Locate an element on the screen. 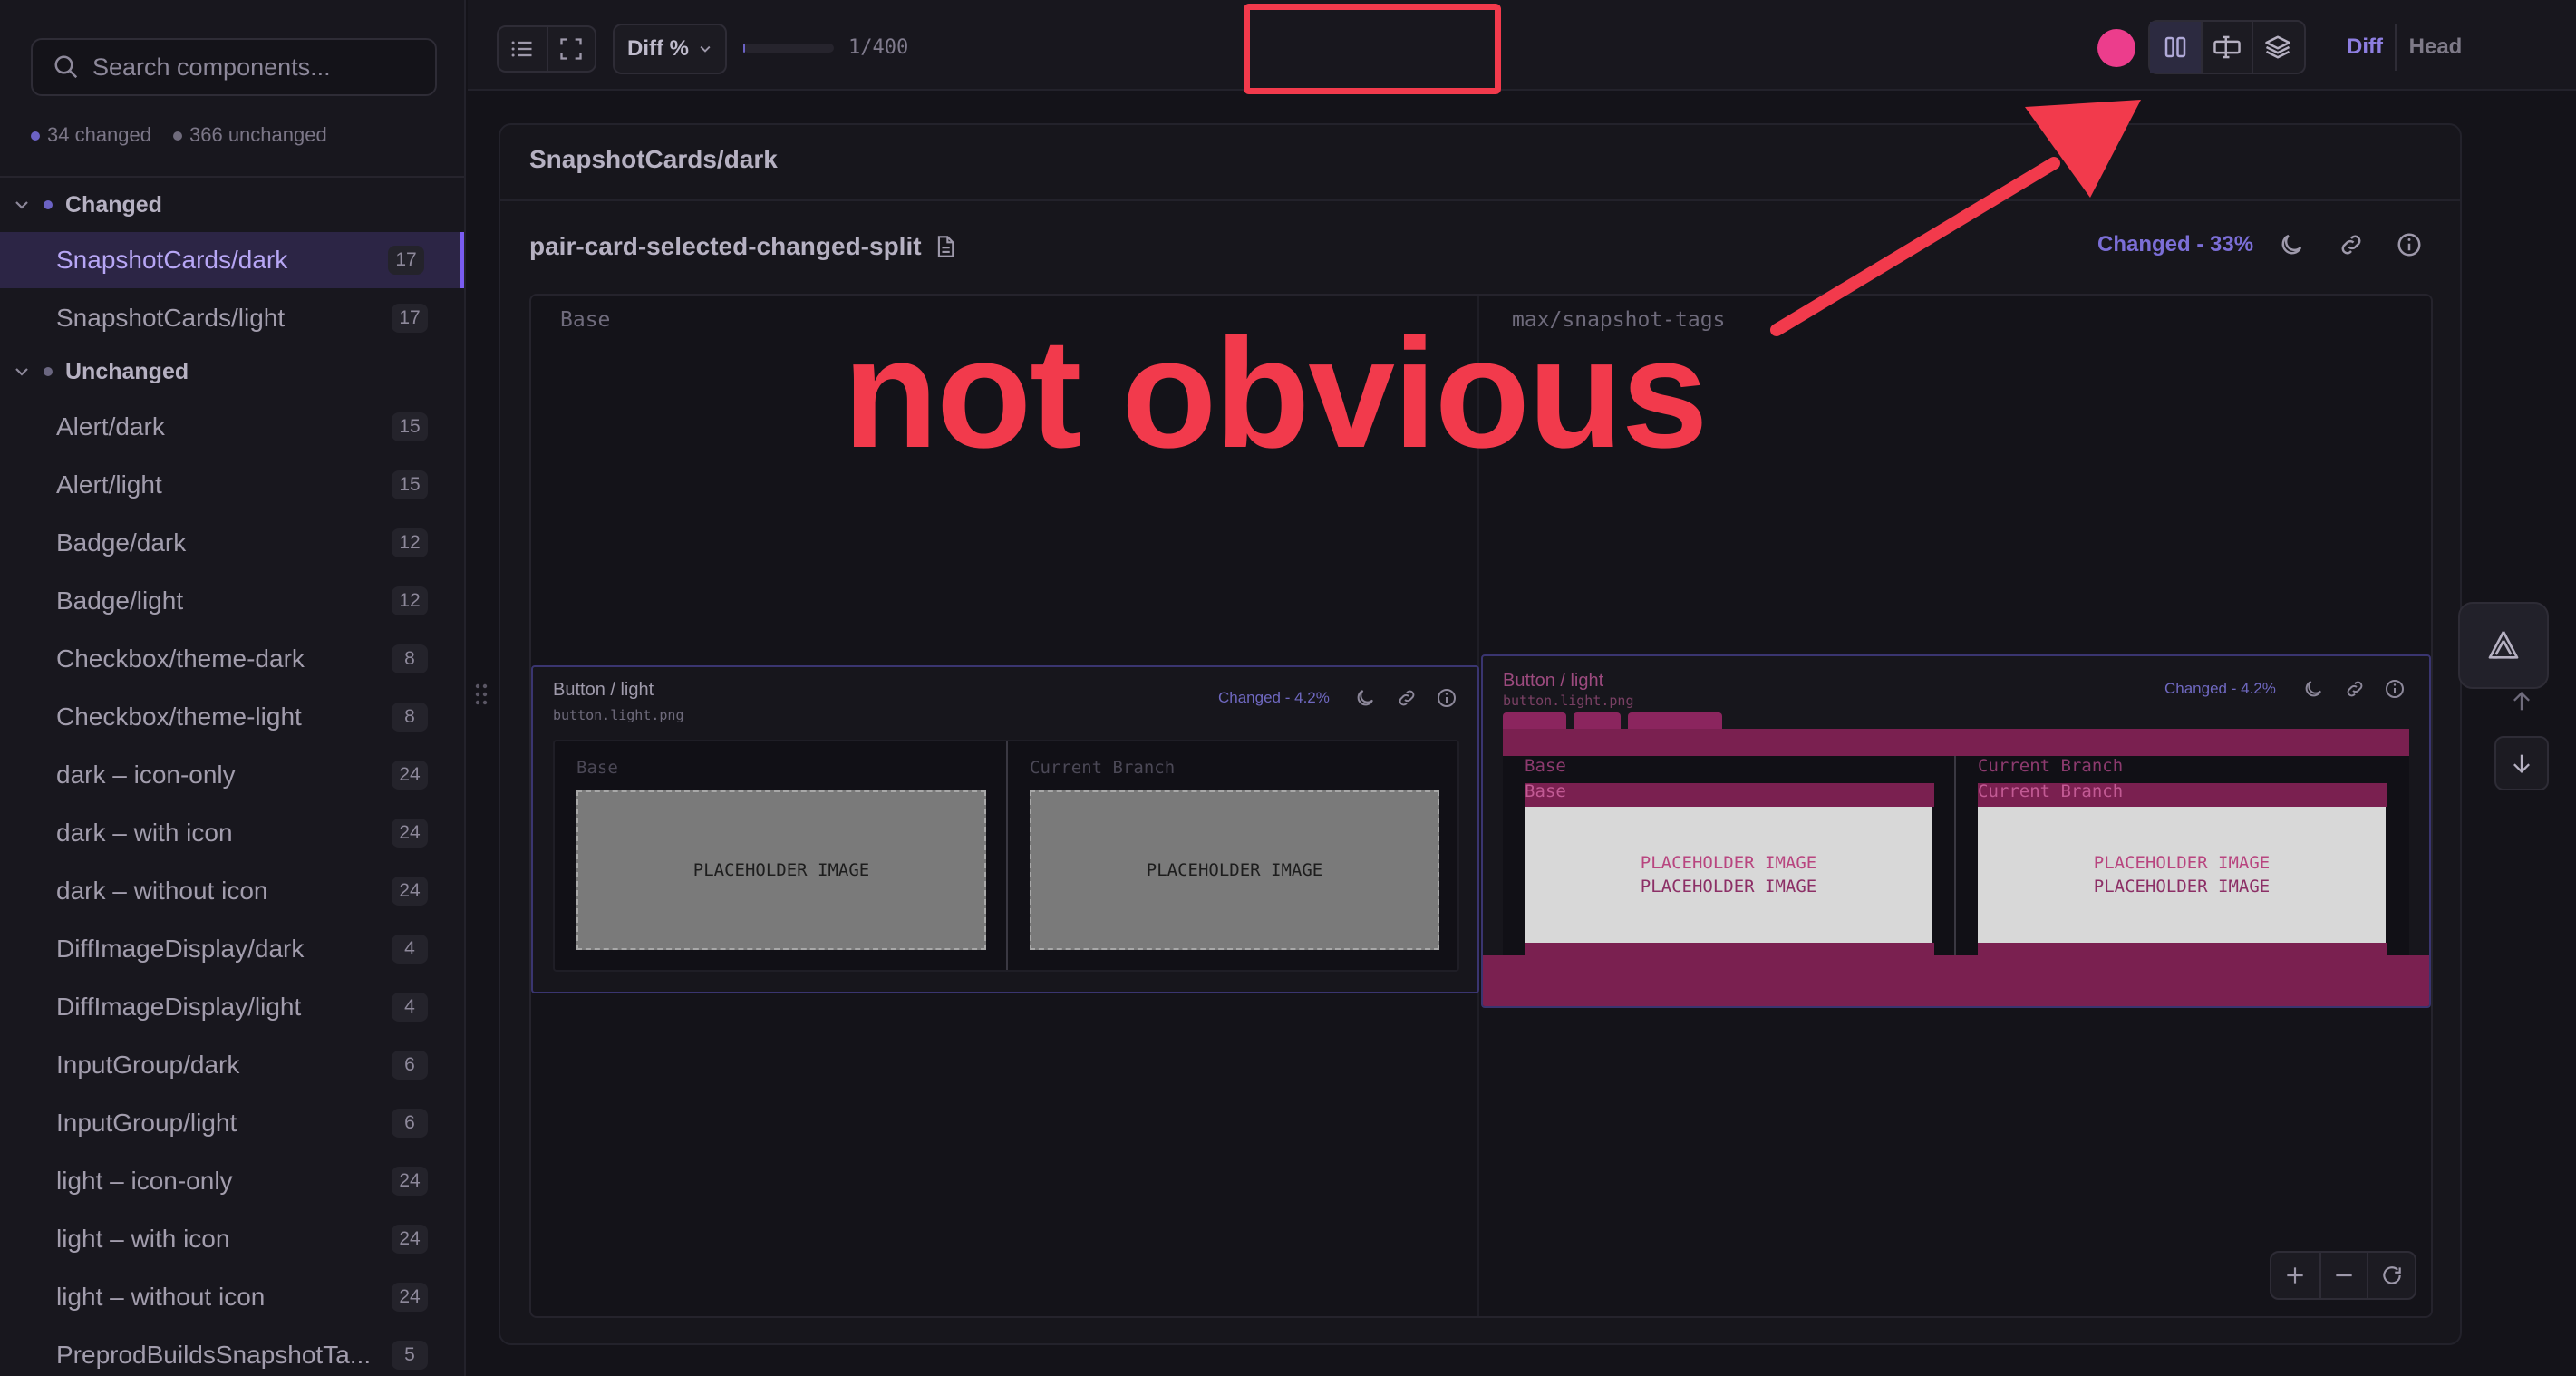 Image resolution: width=2576 pixels, height=1376 pixels. drag-handle-icon is located at coordinates (481, 694).